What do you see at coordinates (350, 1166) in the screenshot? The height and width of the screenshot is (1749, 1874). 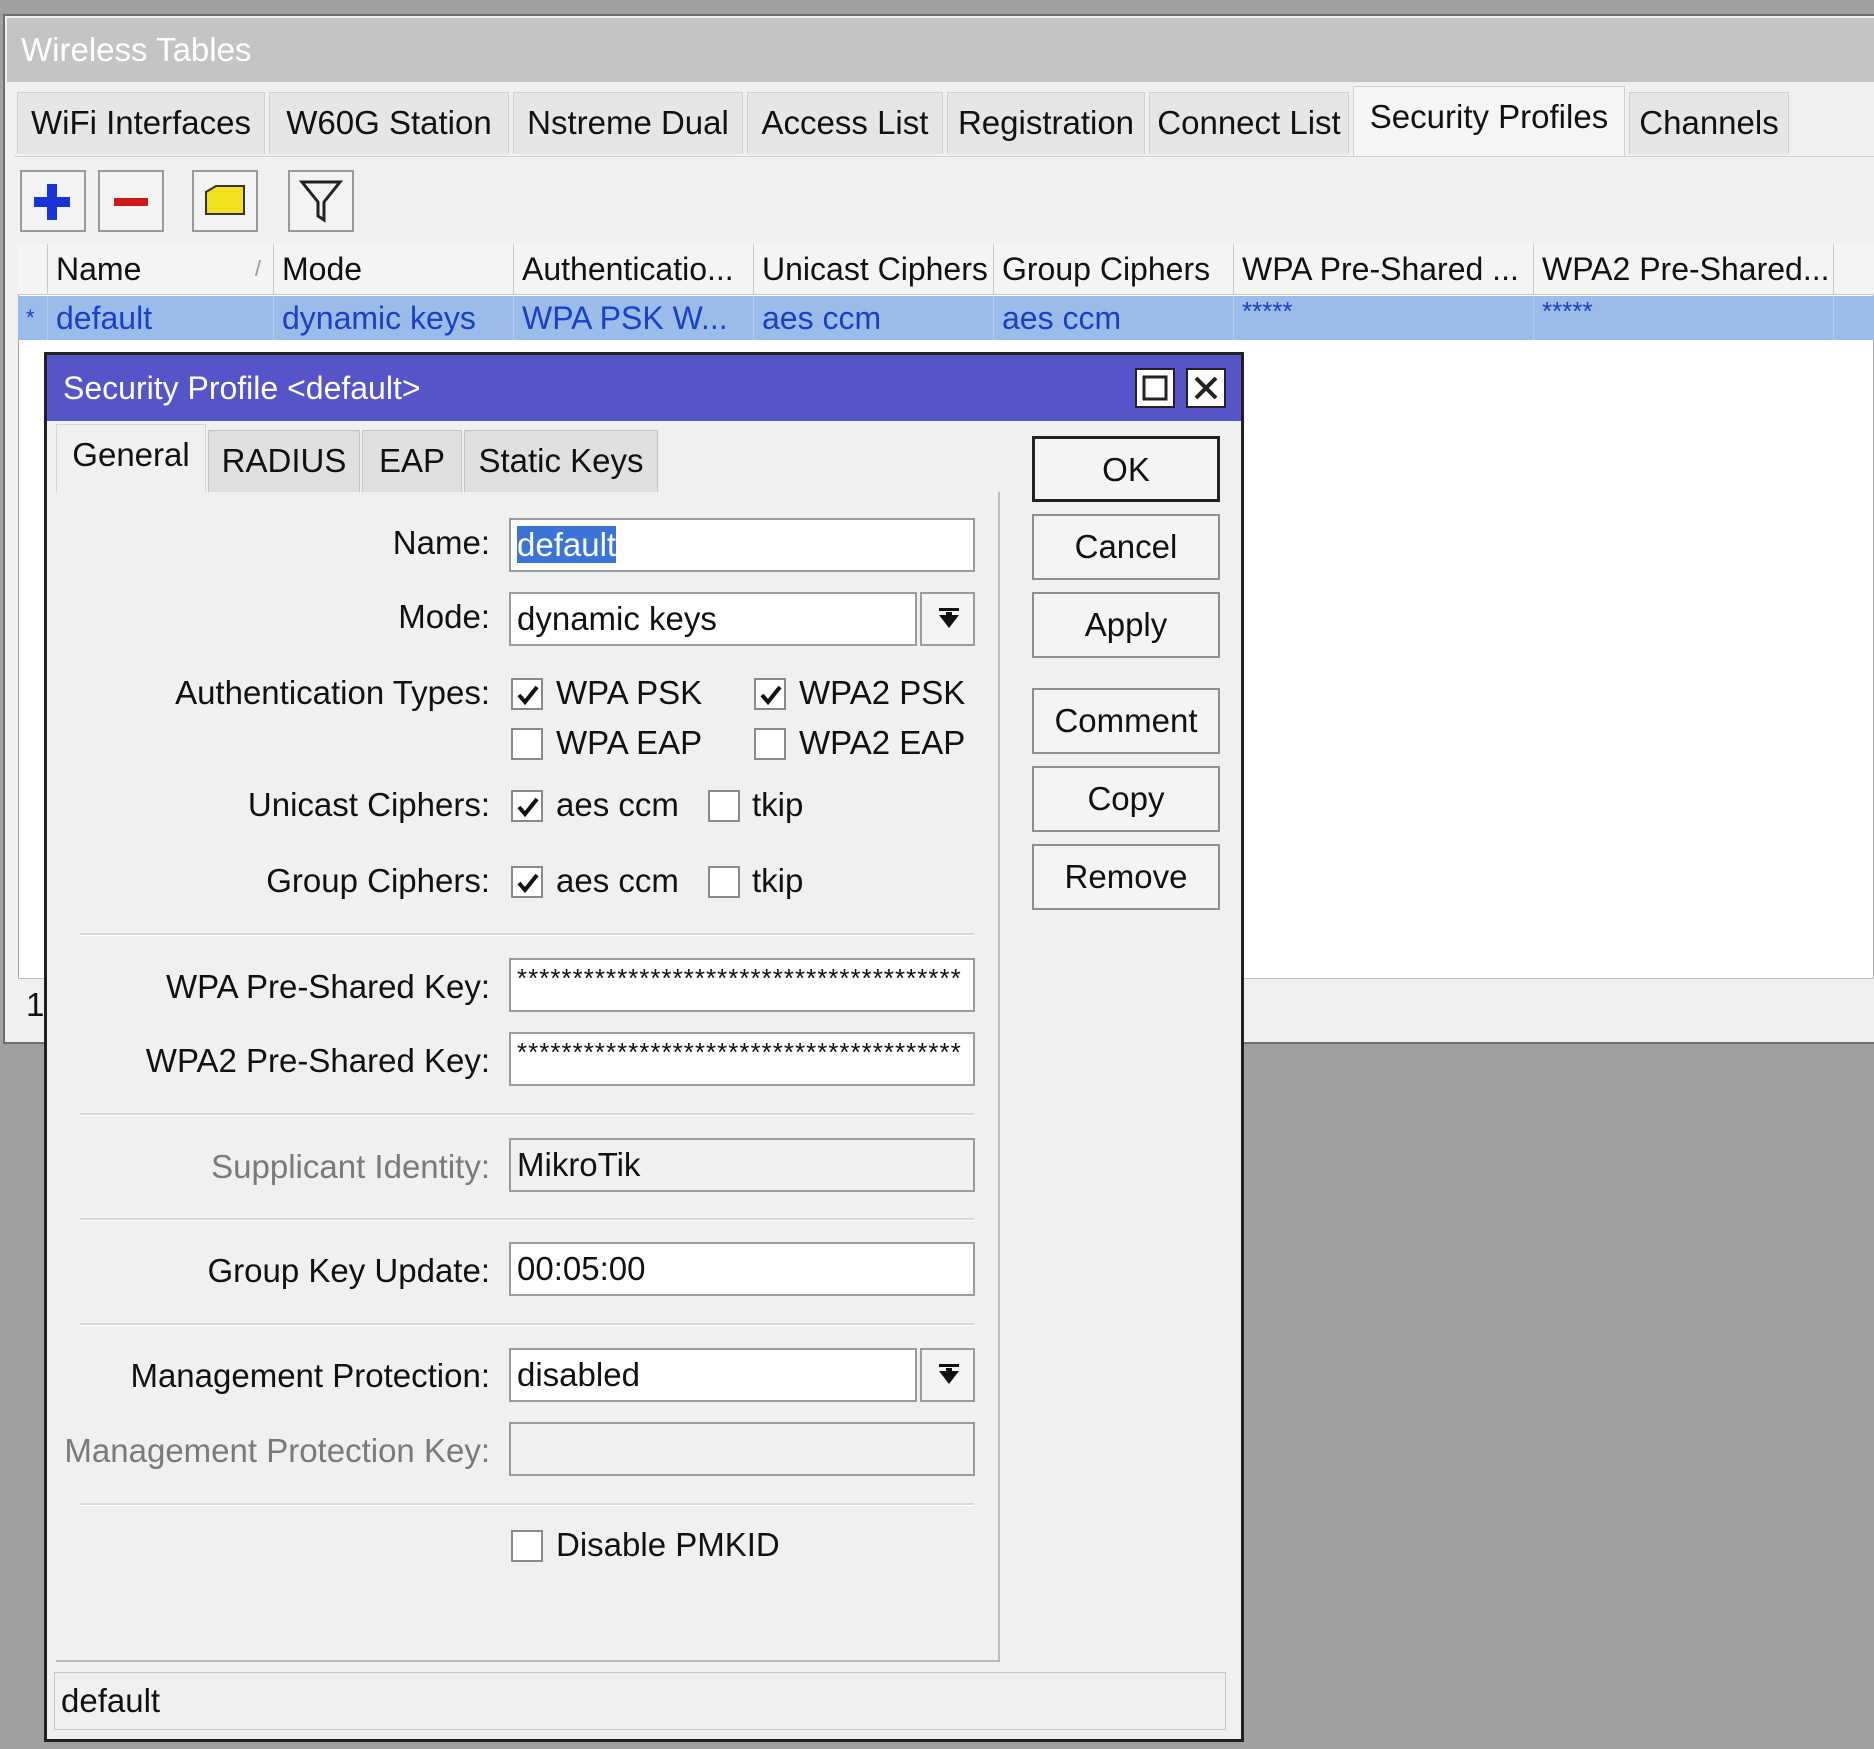 I see `supplicant-identity-label: Supplicant Identity:` at bounding box center [350, 1166].